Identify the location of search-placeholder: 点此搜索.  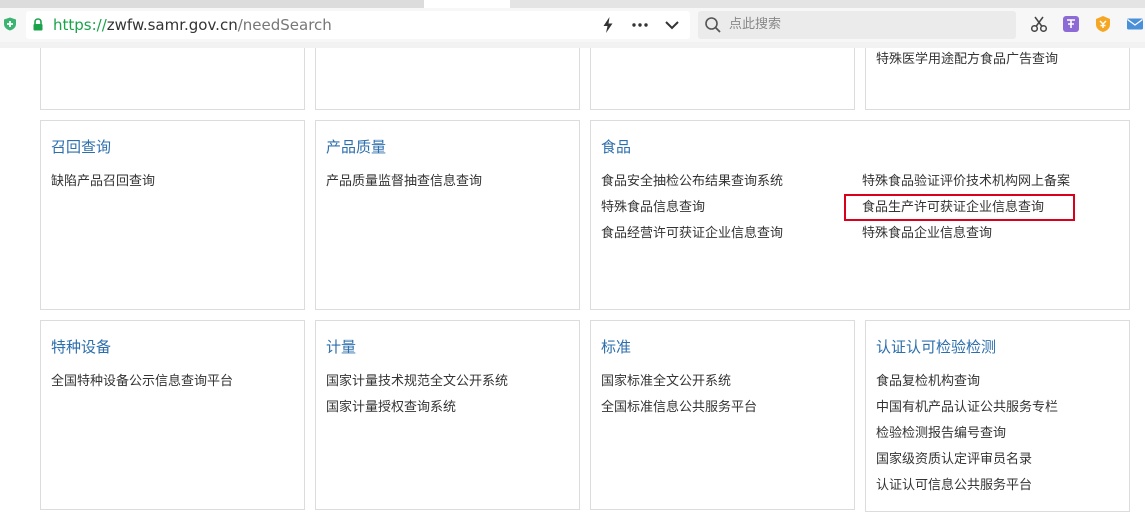
(755, 24).